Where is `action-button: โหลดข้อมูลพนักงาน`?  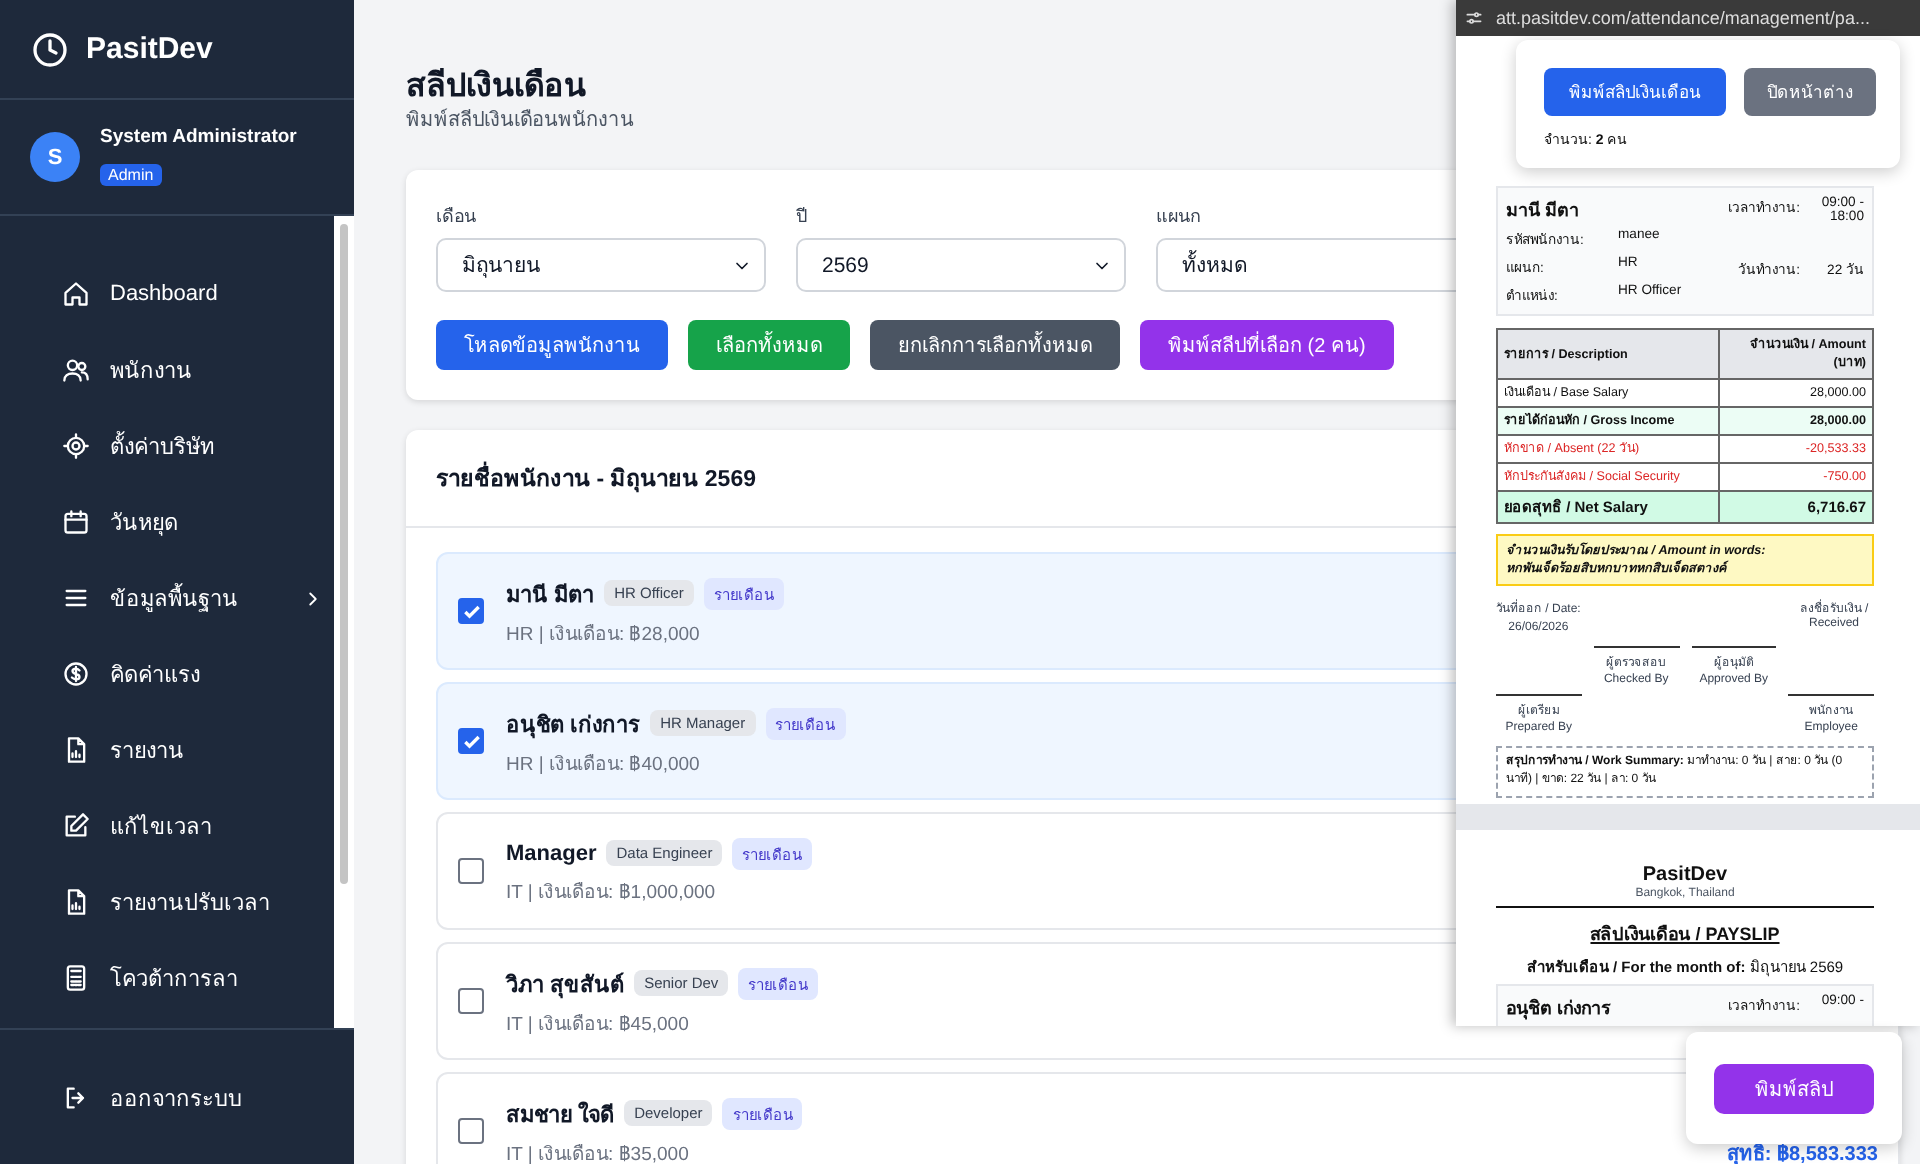 action-button: โหลดข้อมูลพนักงาน is located at coordinates (552, 345).